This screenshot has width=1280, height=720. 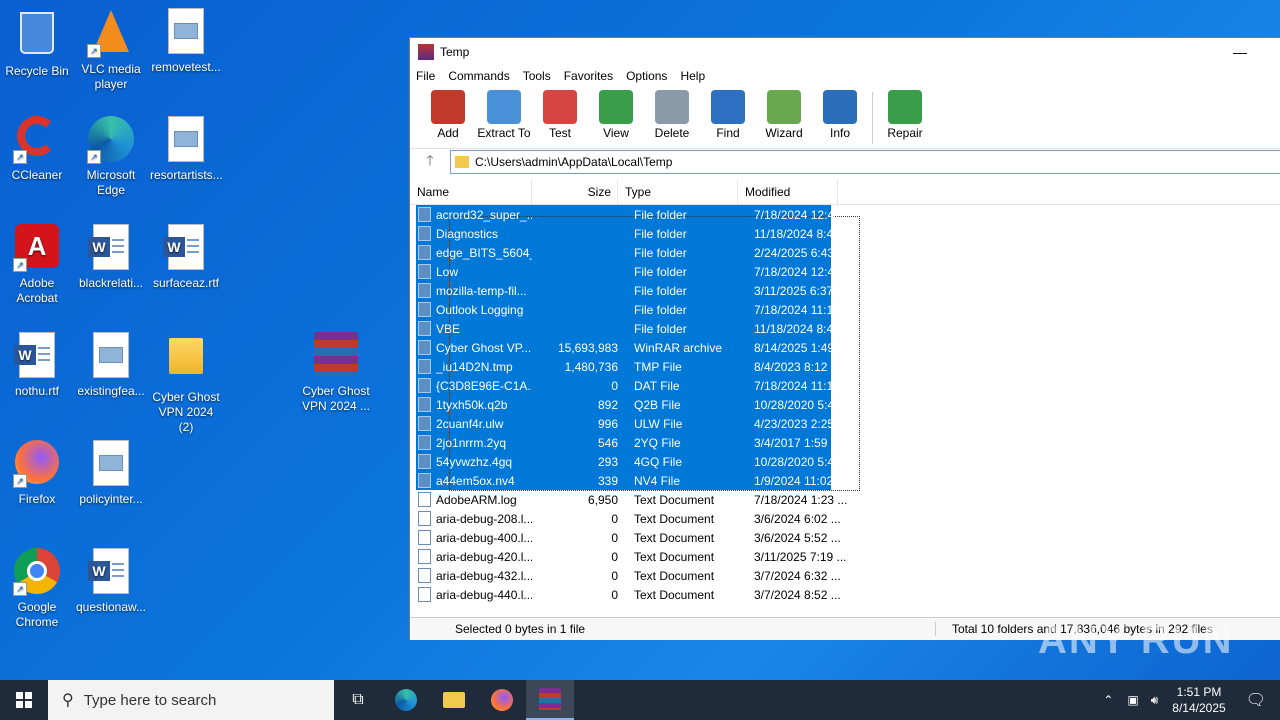 I want to click on title-bar: Temp —, so click(x=845, y=52).